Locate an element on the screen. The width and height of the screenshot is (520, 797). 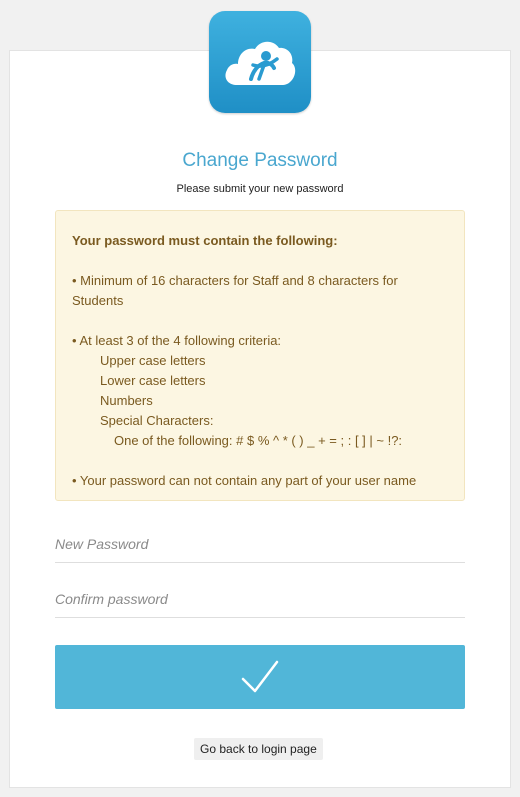
criteria-item: Special Characters: is located at coordinates (157, 420).